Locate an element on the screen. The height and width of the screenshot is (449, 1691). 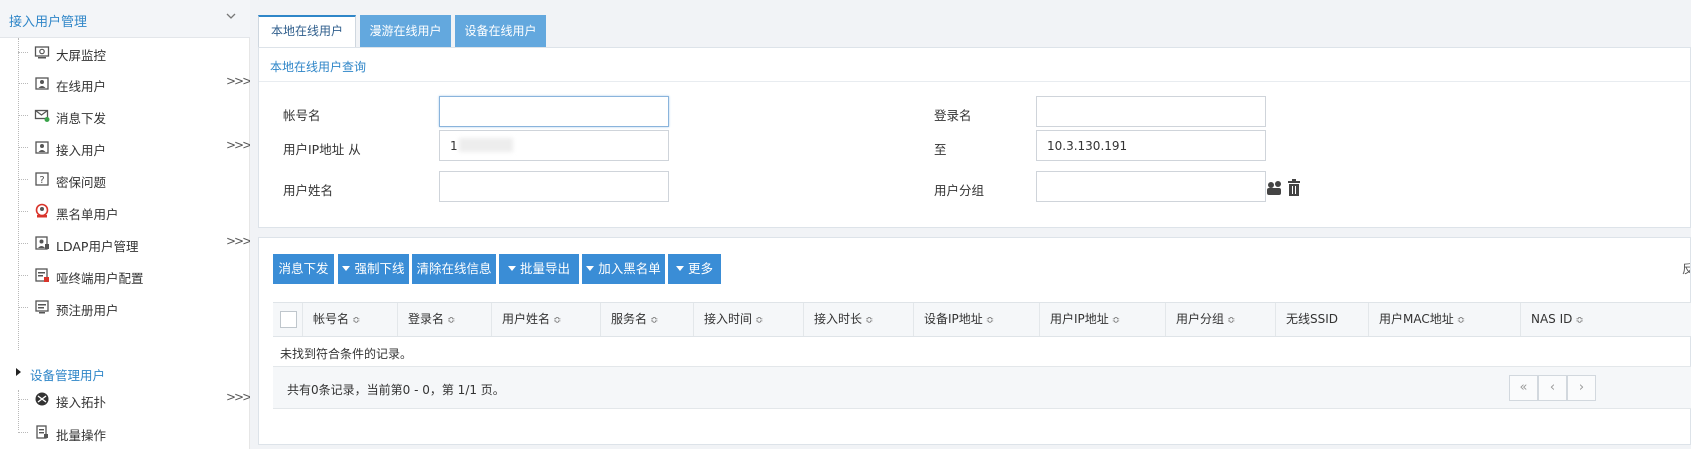
column-header: 用户IP地址 ≎ is located at coordinates (1103, 319).